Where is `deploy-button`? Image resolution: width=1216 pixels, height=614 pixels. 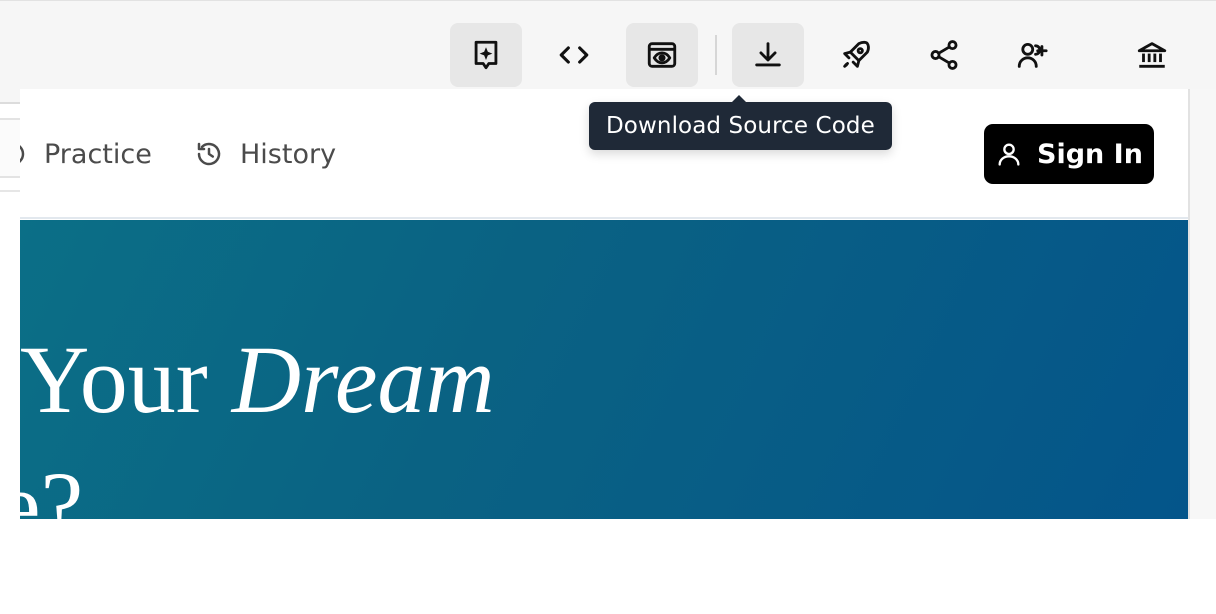 deploy-button is located at coordinates (856, 55).